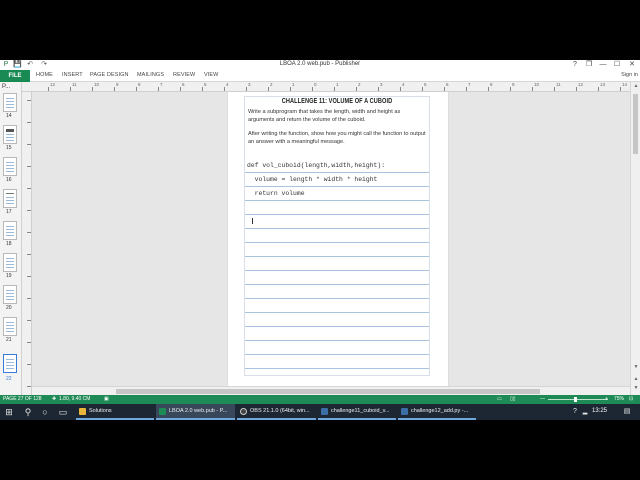 The image size is (640, 480). Describe the element at coordinates (425, 84) in the screenshot. I see `ruler-label: 5` at that location.